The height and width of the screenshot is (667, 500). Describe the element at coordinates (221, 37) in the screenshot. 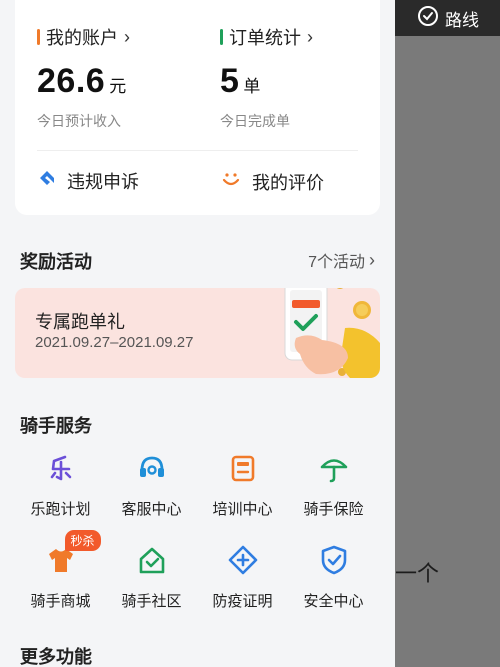

I see `orders-marker` at that location.